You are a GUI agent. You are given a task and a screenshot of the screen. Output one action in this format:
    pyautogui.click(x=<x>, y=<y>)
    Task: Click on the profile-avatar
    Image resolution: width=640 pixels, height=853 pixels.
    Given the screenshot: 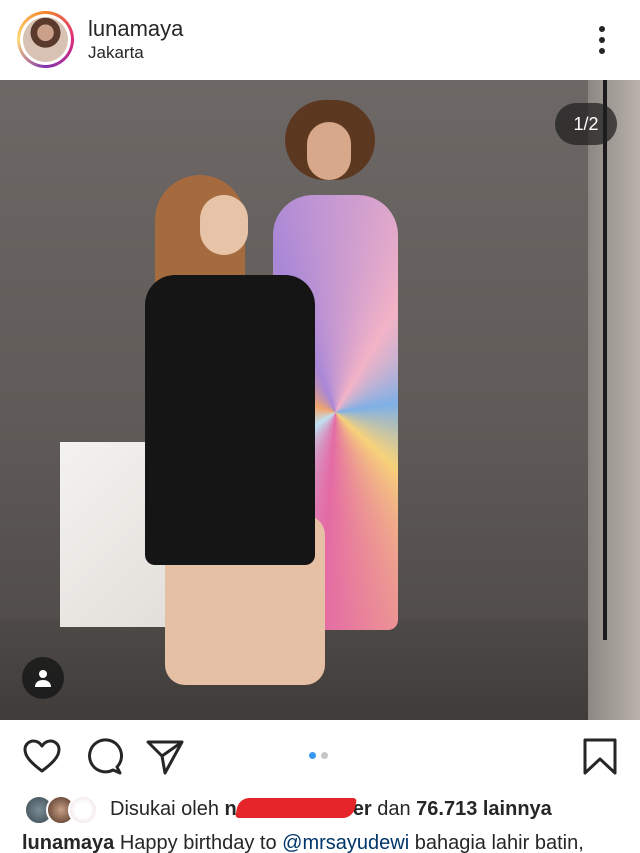 What is the action you would take?
    pyautogui.click(x=45, y=39)
    